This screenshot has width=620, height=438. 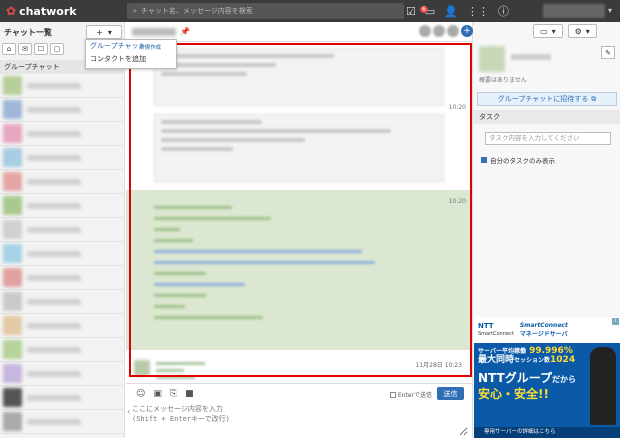 What do you see at coordinates (608, 52) in the screenshot?
I see `edit-icon: ✎` at bounding box center [608, 52].